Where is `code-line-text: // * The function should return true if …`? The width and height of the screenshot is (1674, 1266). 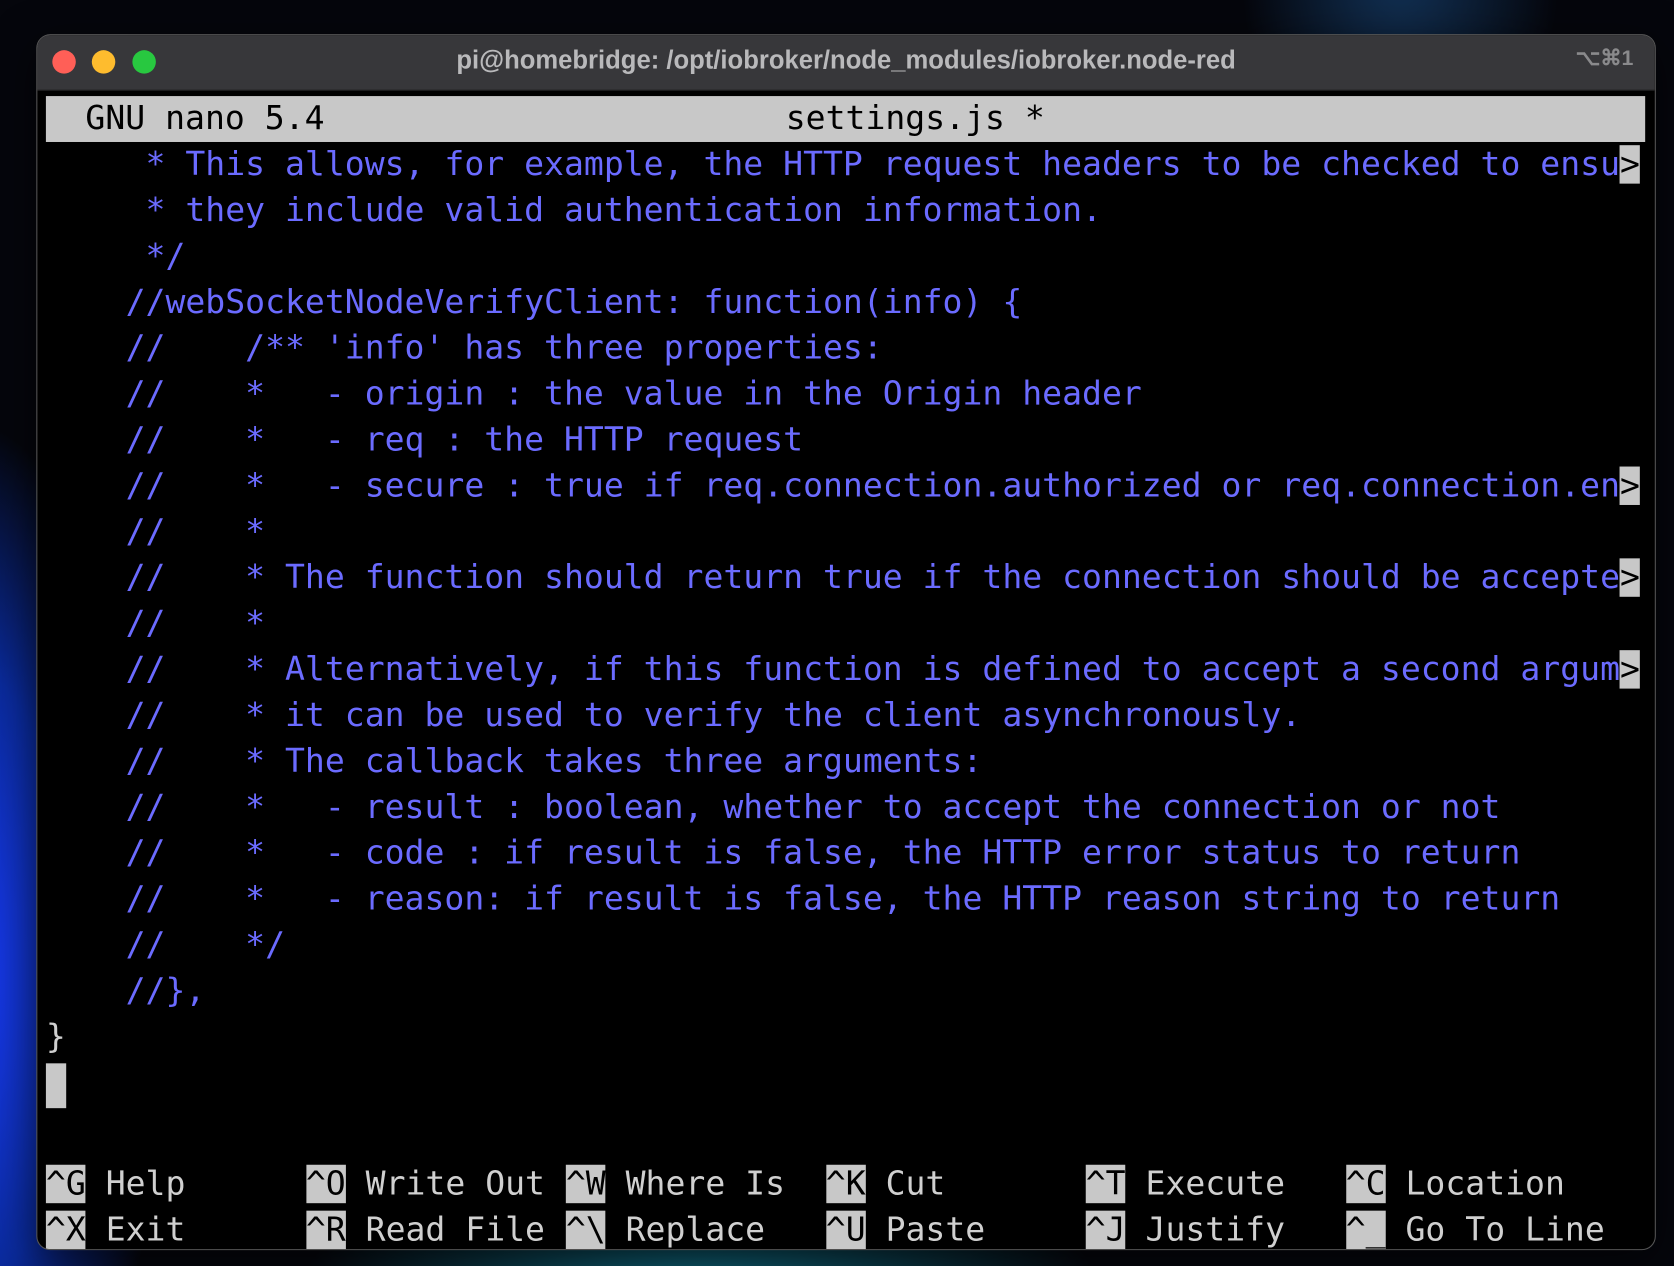 code-line-text: // * The function should return true if … is located at coordinates (833, 577).